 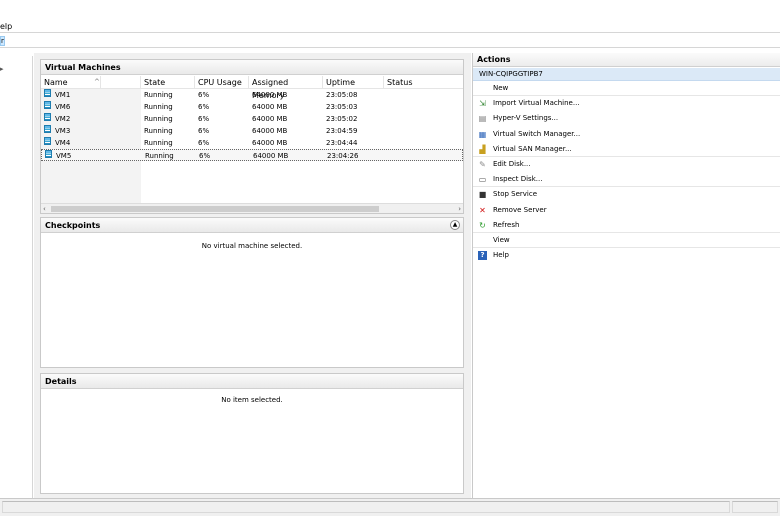 I want to click on refresh-icon: ↻, so click(x=482, y=225).